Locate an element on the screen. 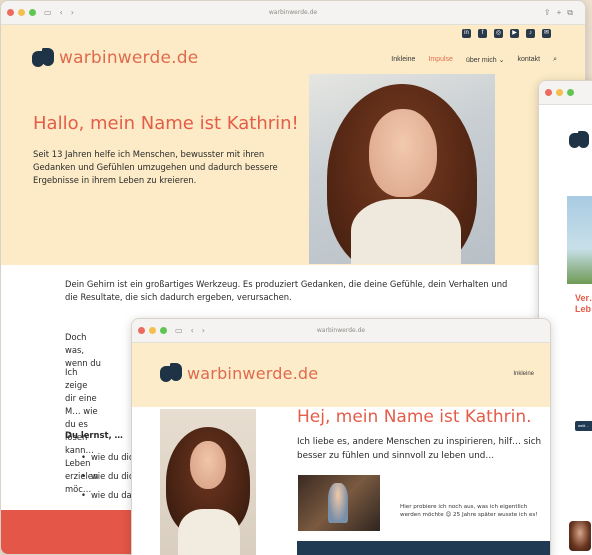  instagram-icon: ◎ is located at coordinates (498, 33).